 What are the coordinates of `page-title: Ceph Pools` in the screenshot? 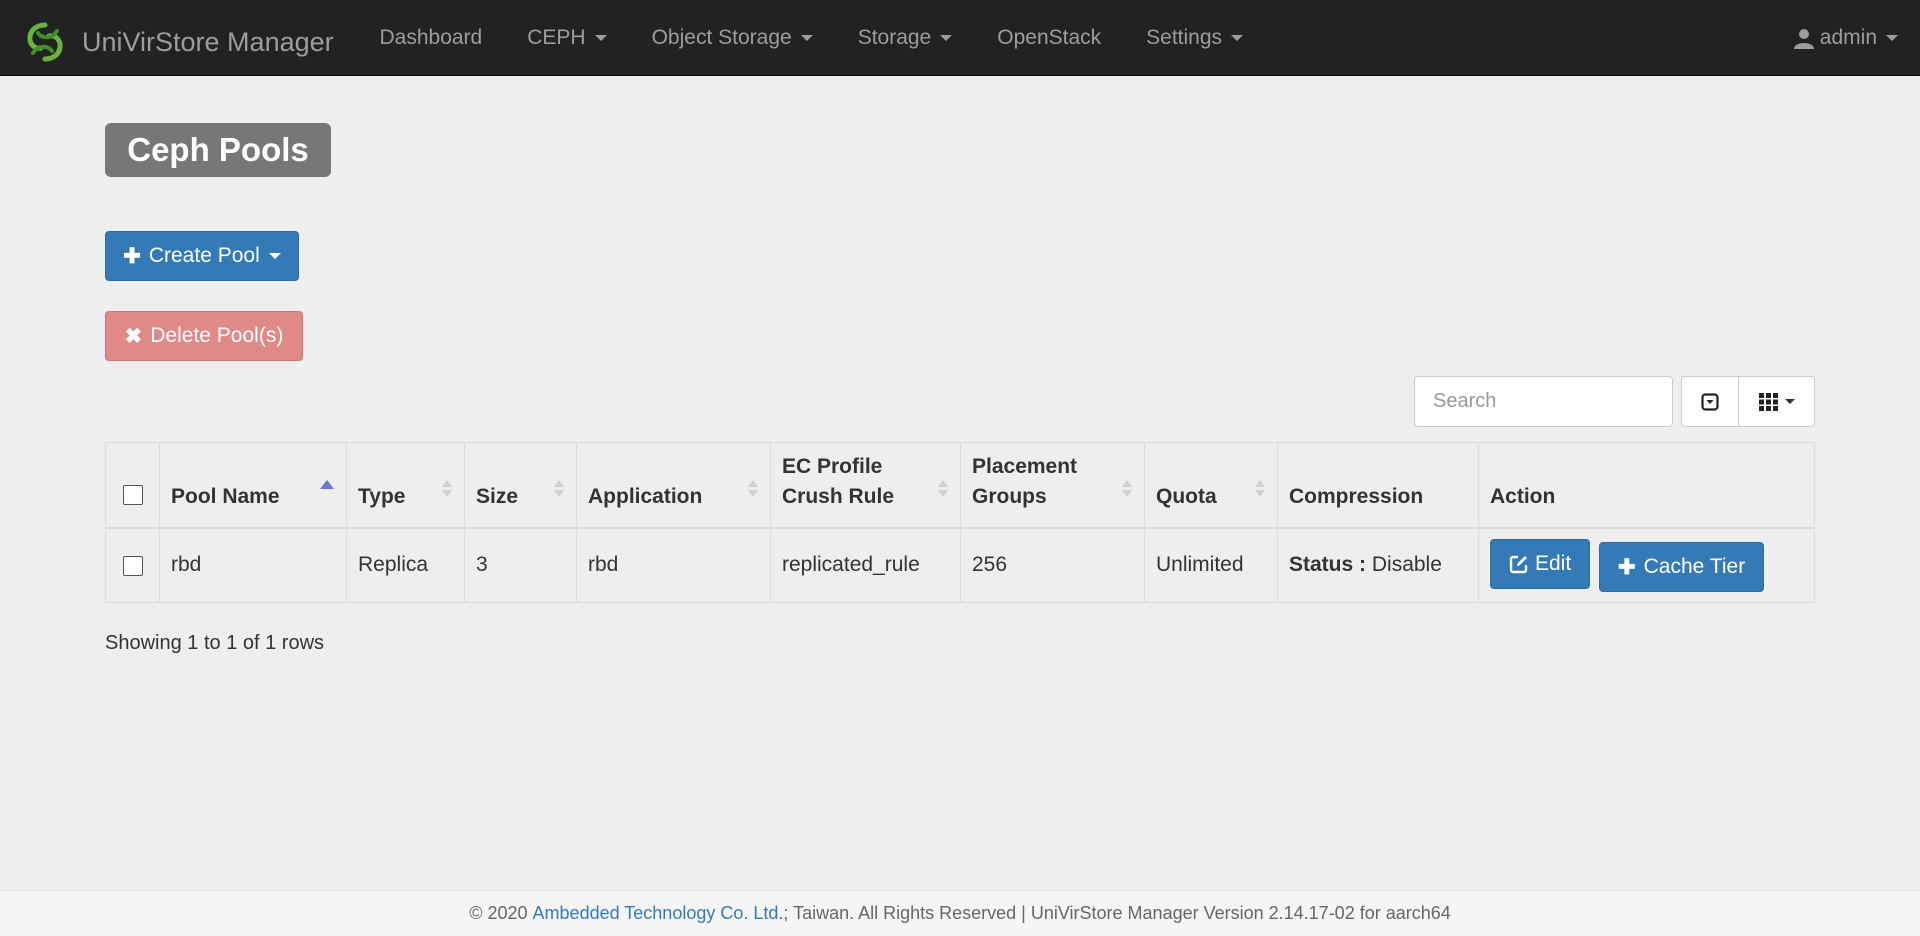 It's located at (218, 150).